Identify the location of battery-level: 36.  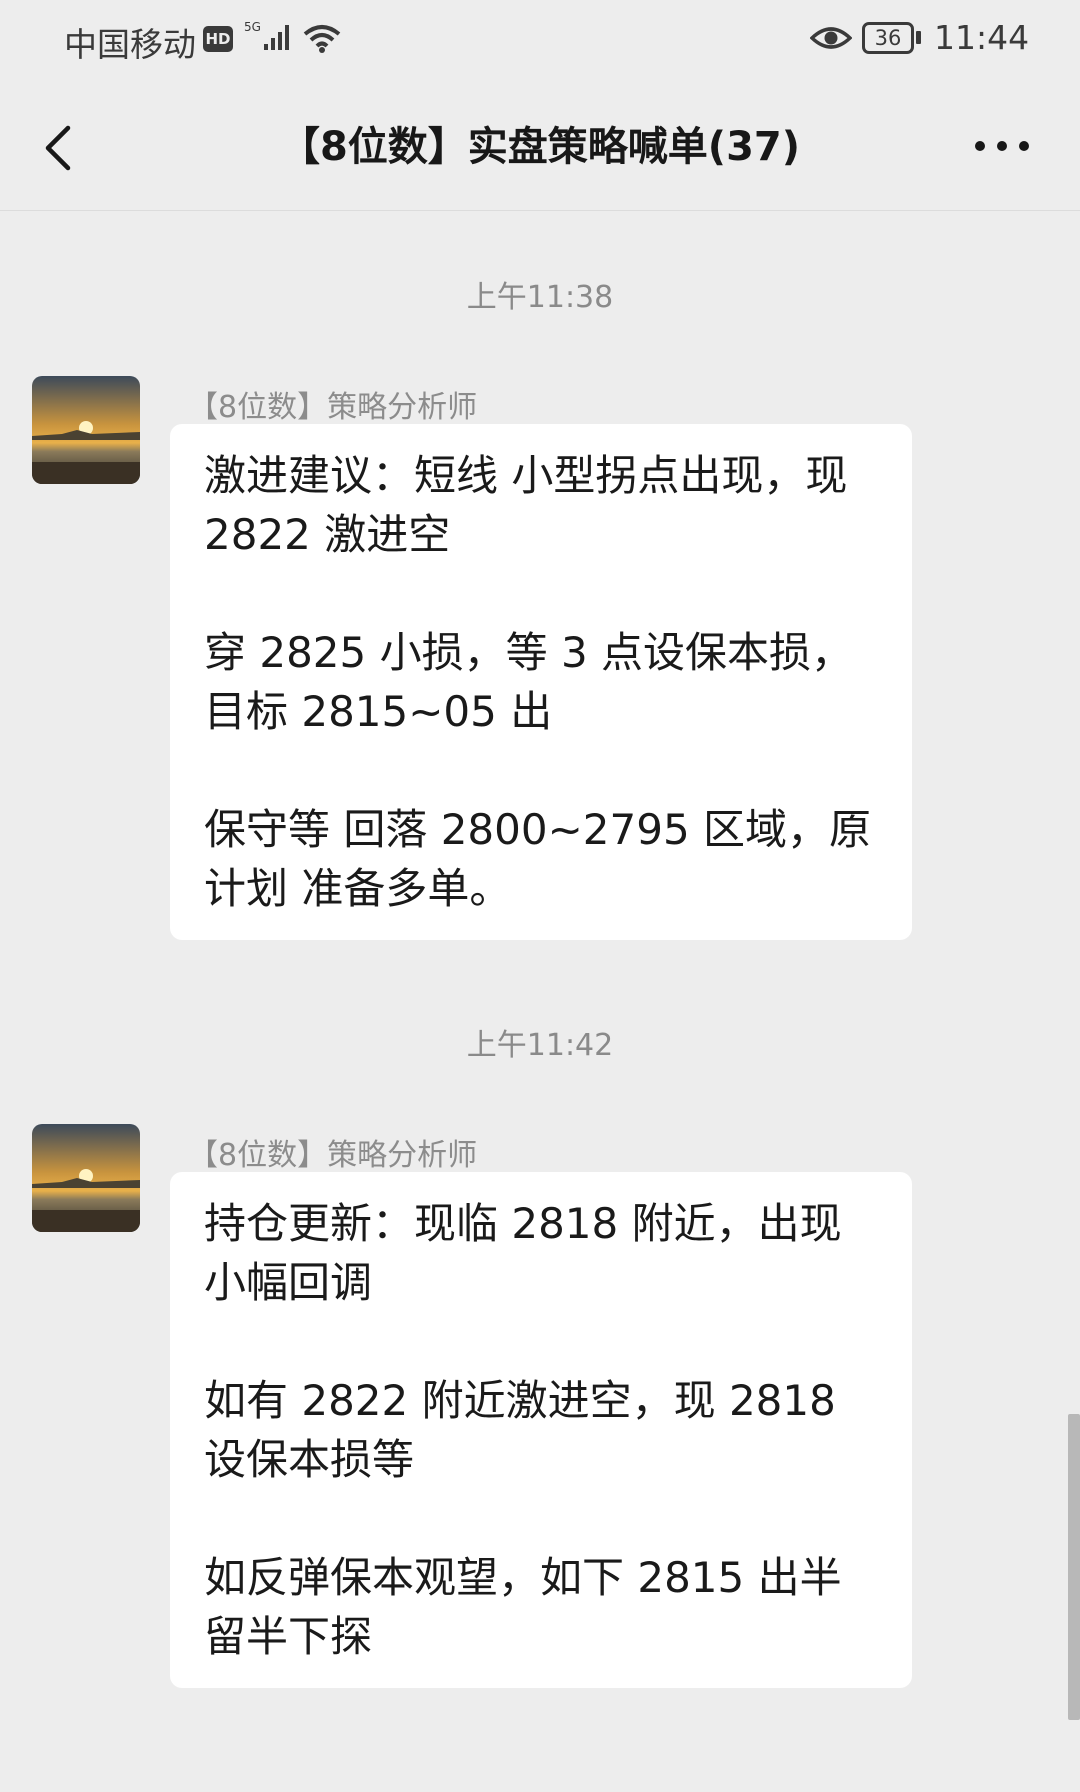
(888, 38).